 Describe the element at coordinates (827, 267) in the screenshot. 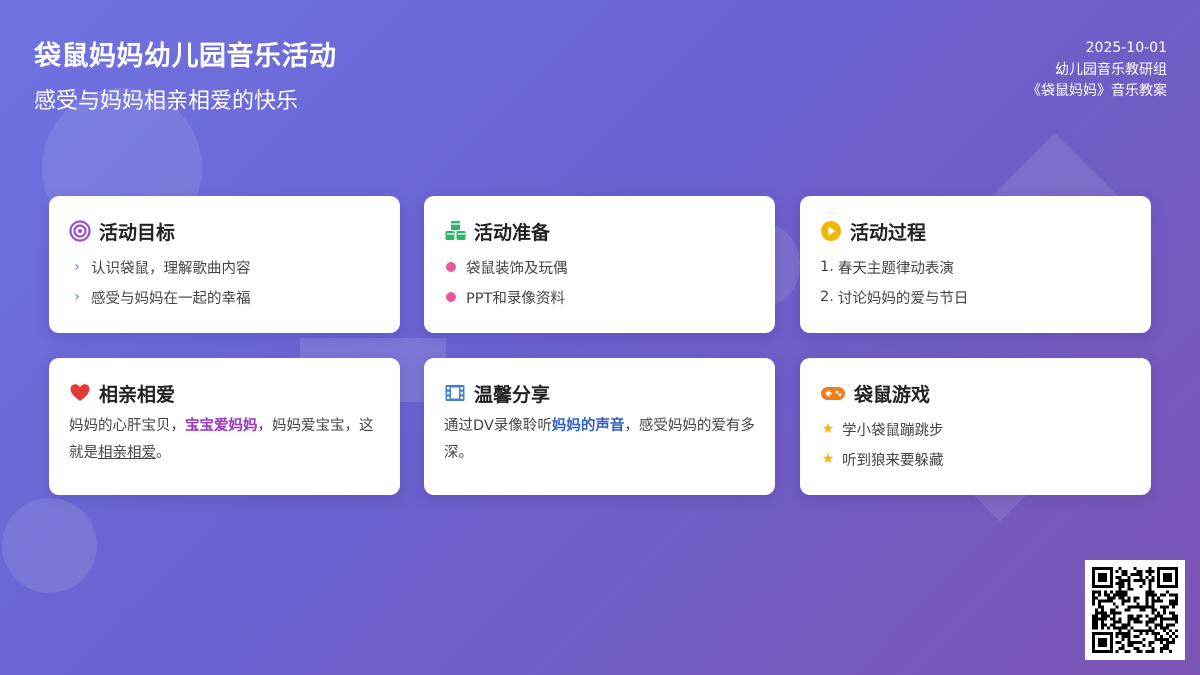

I see `list-number: 1.` at that location.